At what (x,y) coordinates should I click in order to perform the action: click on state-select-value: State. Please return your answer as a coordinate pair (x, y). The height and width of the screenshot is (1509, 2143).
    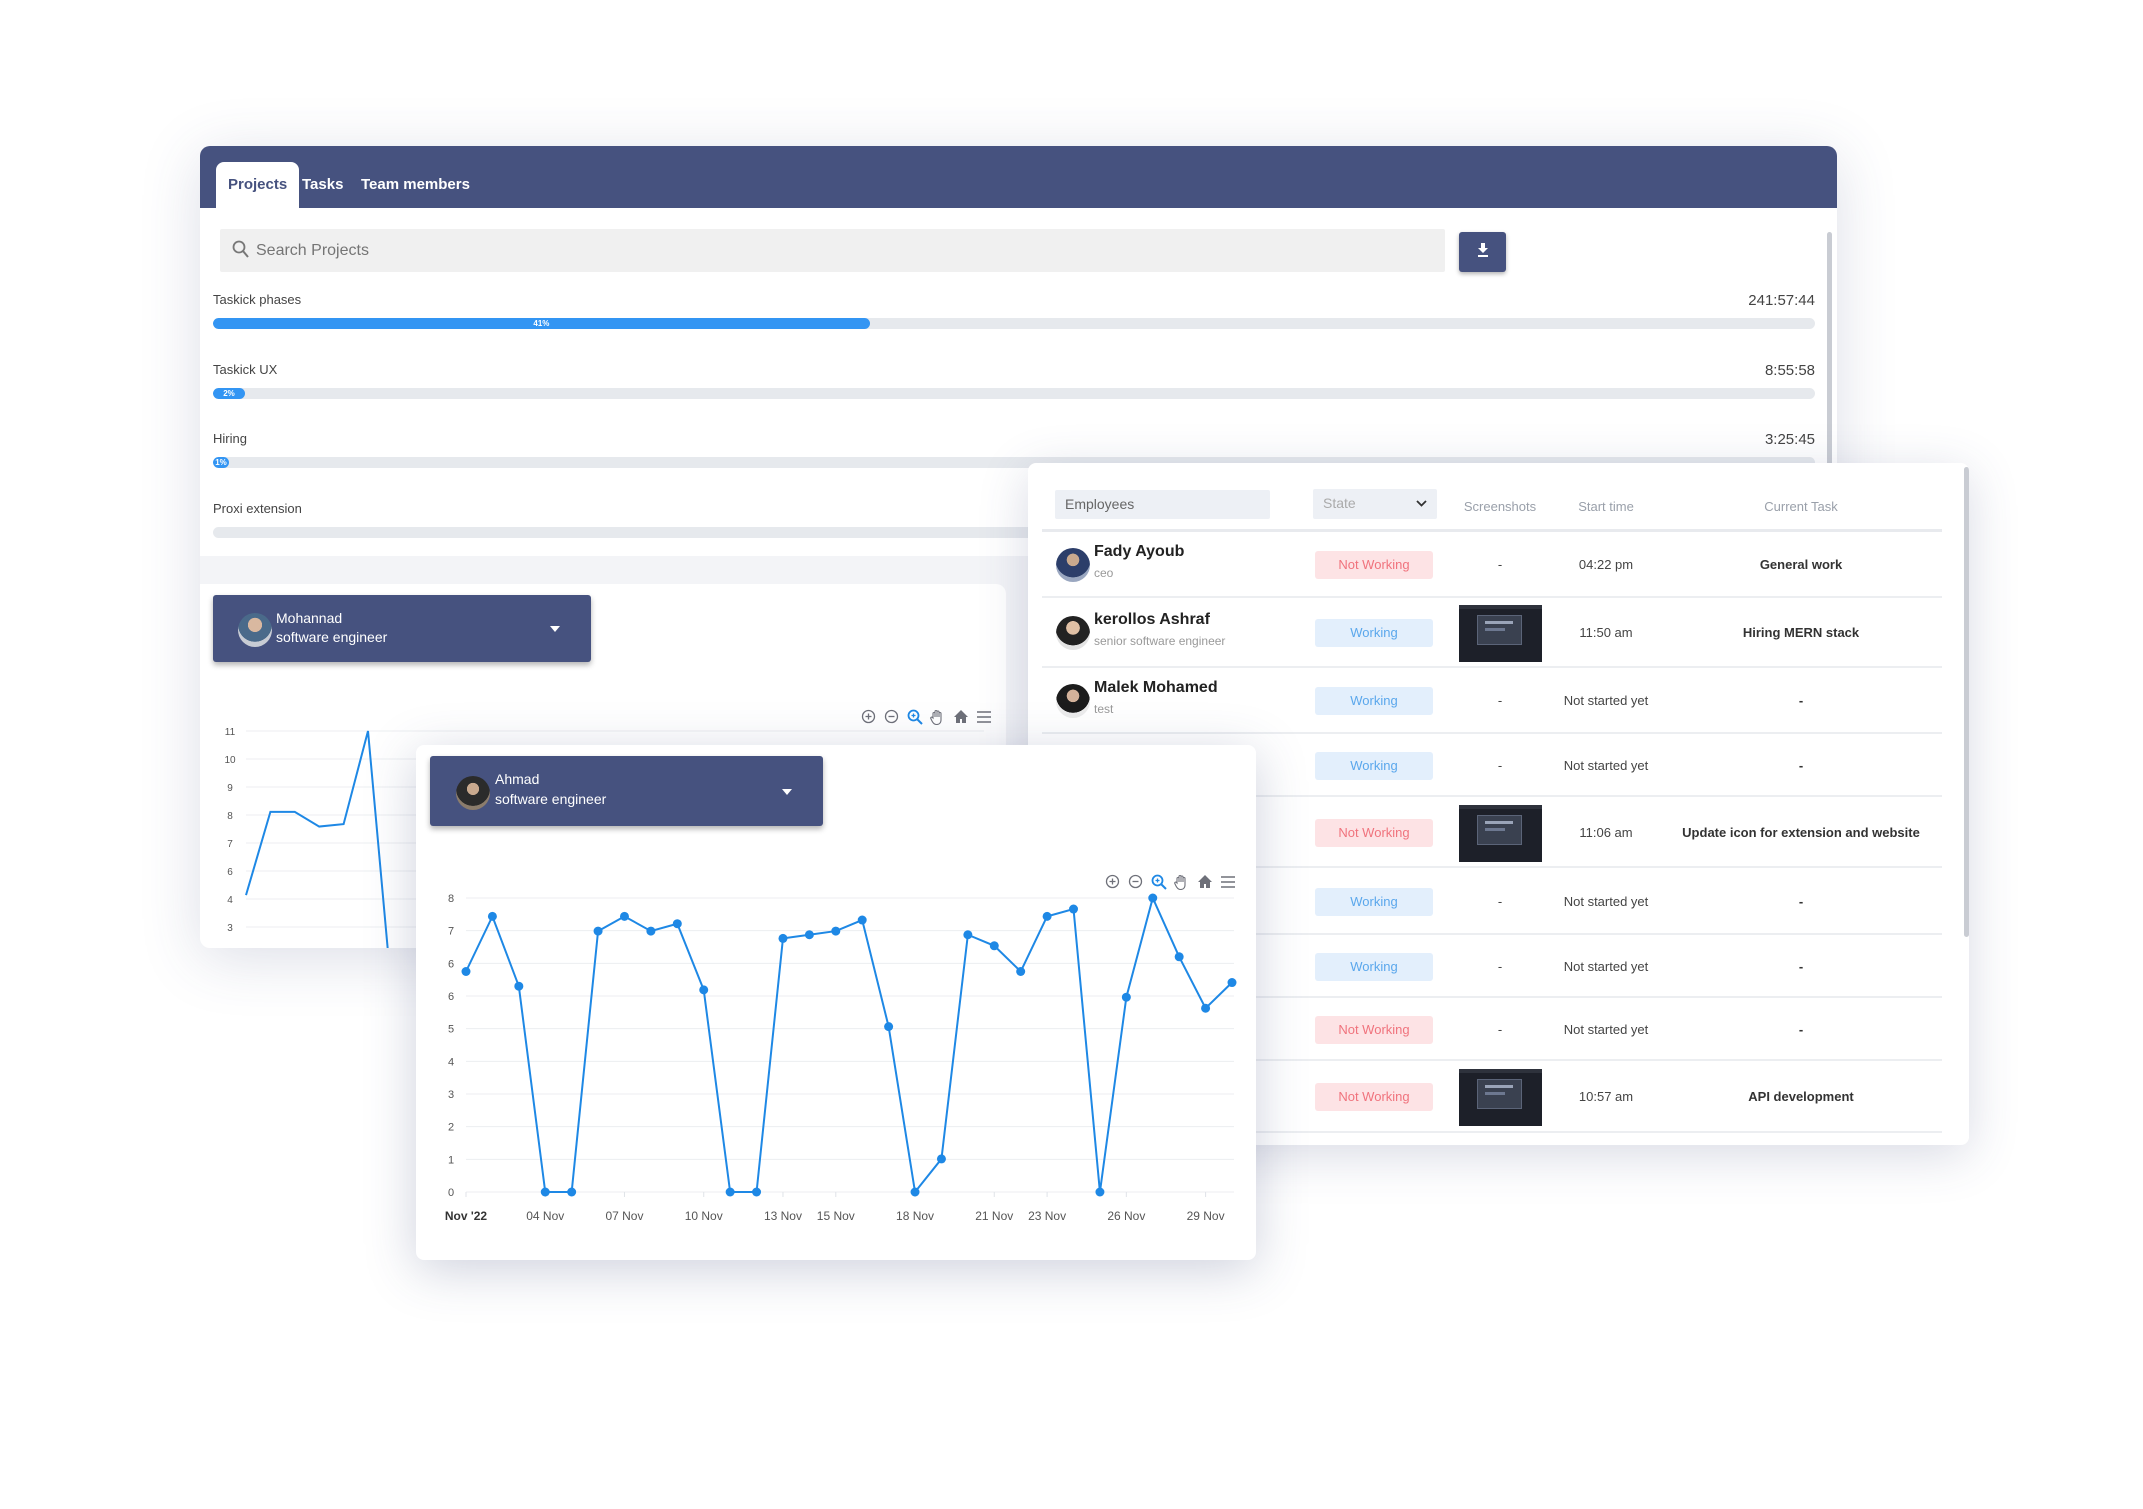
    Looking at the image, I should click on (1339, 503).